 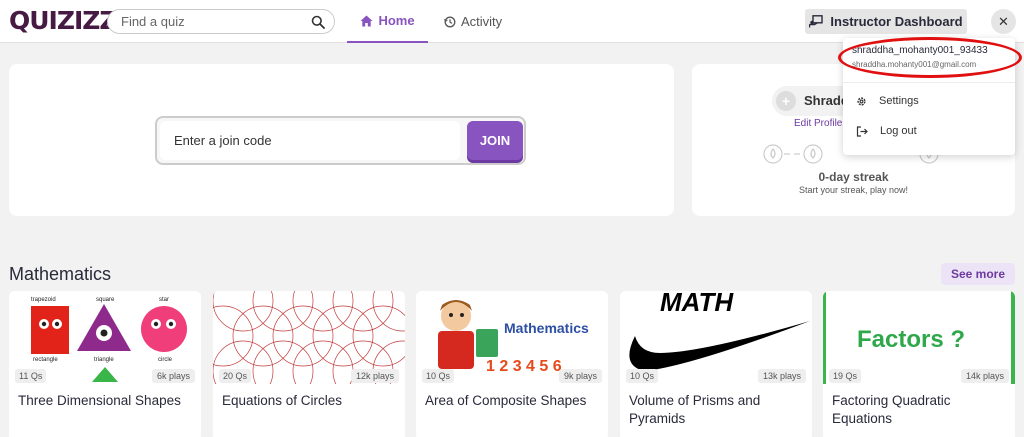 I want to click on instructor-dashboard-button: Instructor Dashboard, so click(x=886, y=21).